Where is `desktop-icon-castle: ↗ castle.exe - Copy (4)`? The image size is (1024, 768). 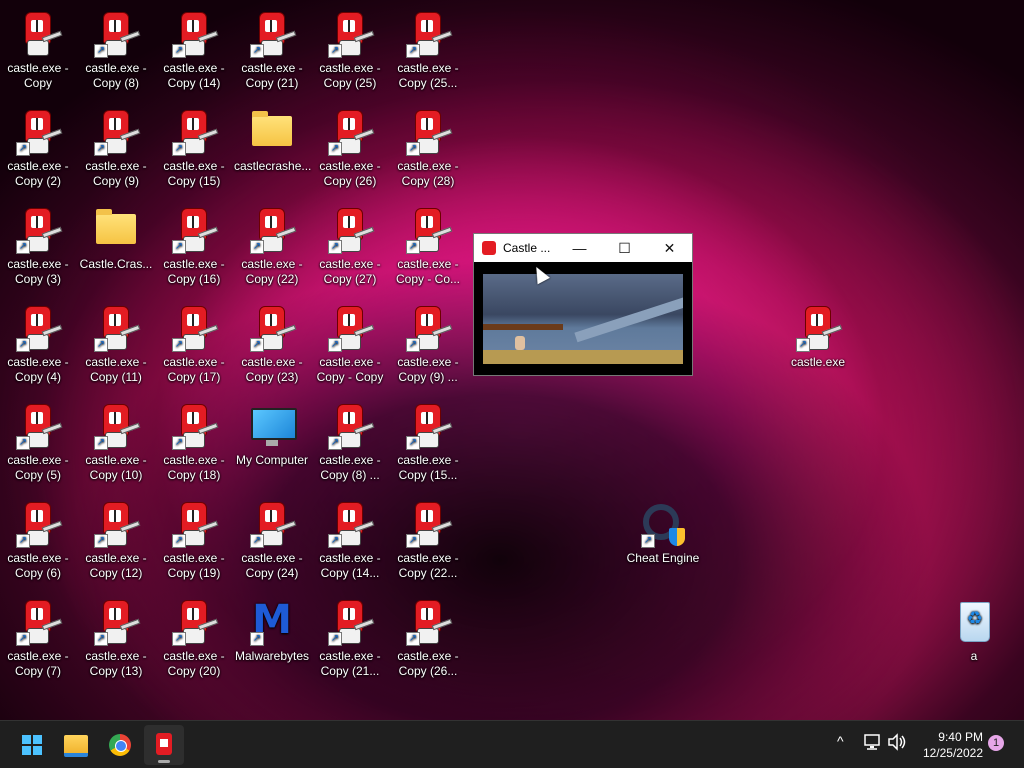
desktop-icon-castle: ↗ castle.exe - Copy (4) is located at coordinates (38, 341).